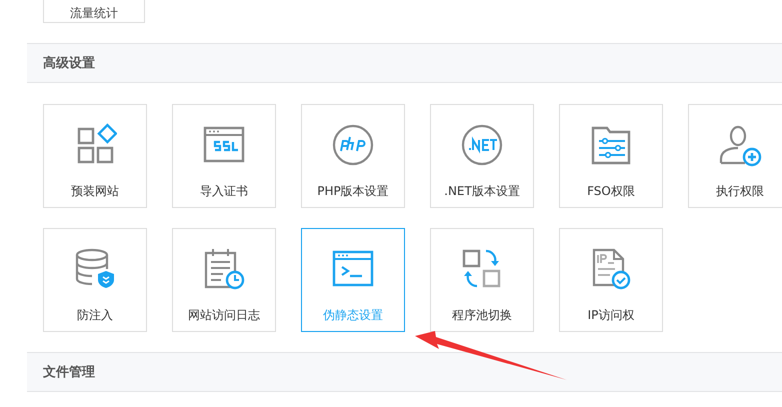 This screenshot has height=407, width=782. What do you see at coordinates (482, 145) in the screenshot?
I see `dotnet-icon` at bounding box center [482, 145].